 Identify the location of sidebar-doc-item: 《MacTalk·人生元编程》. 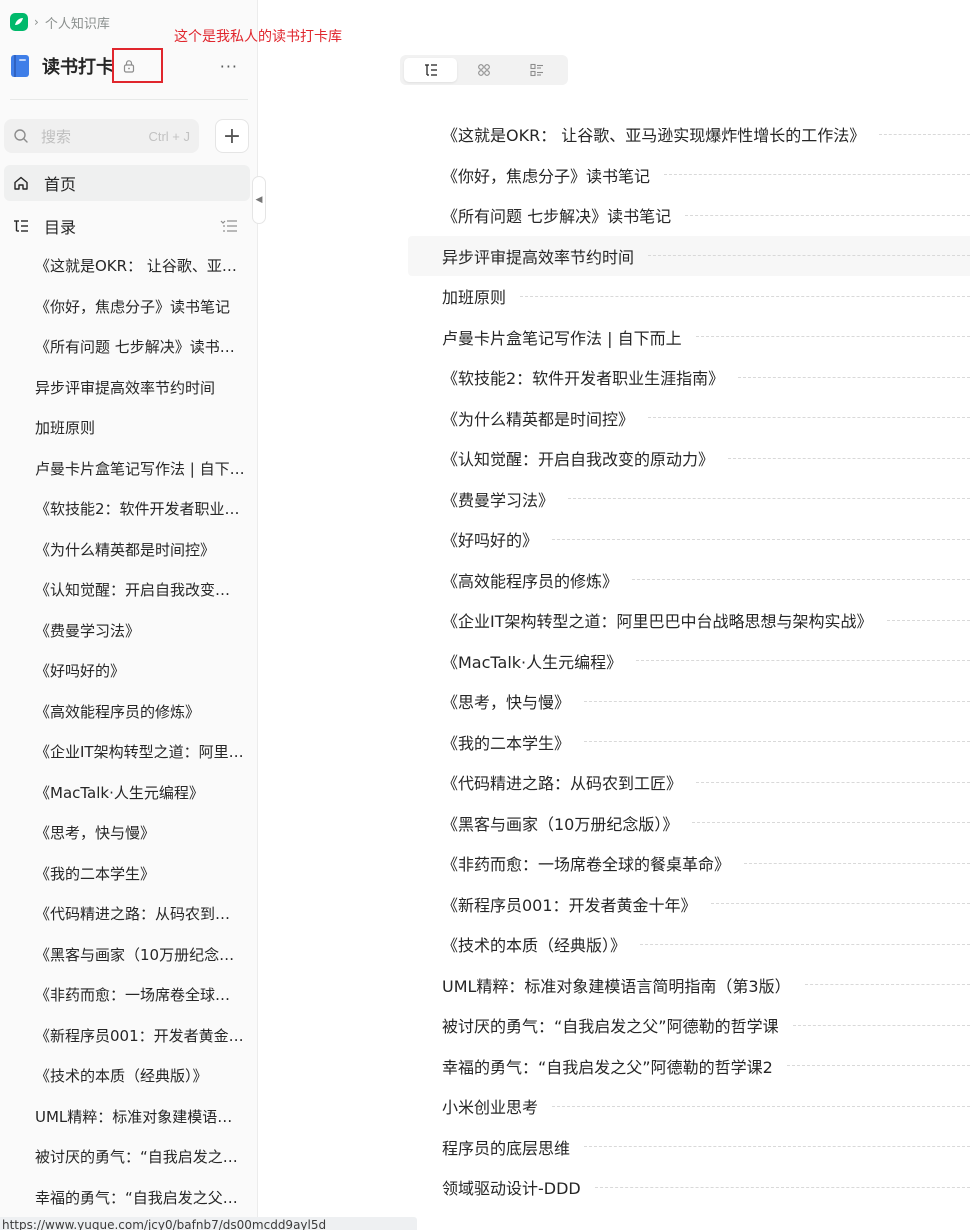
(140, 793).